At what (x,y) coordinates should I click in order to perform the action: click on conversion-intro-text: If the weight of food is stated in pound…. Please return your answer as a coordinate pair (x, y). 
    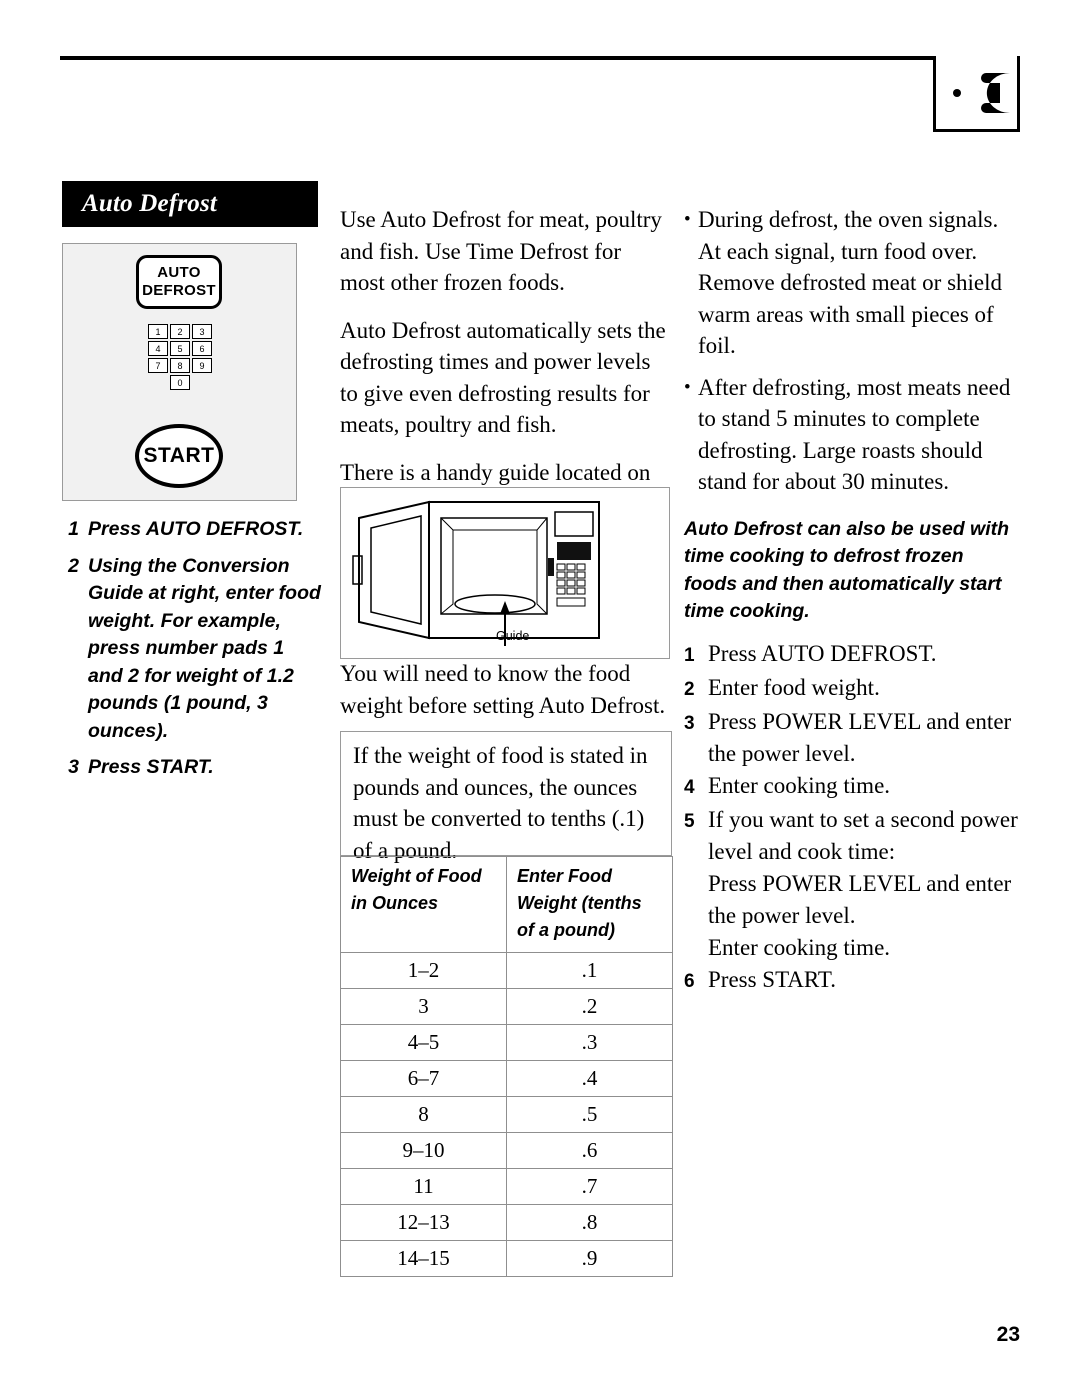
    Looking at the image, I should click on (500, 803).